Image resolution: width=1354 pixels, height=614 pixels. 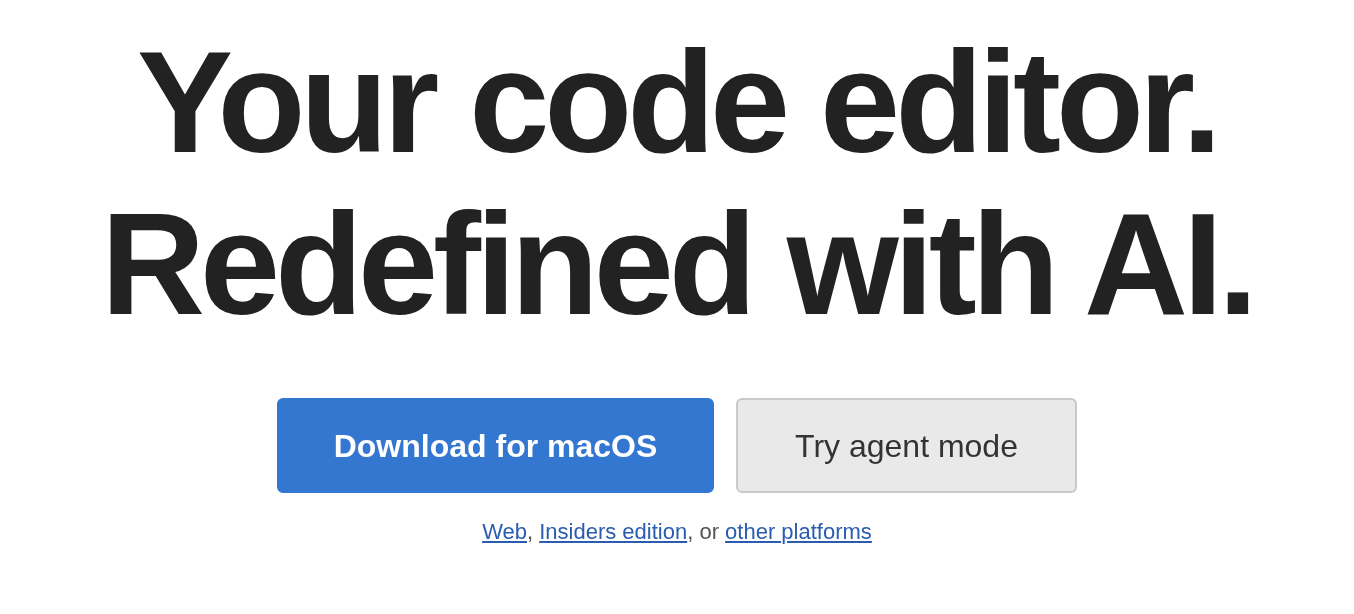 I want to click on download-button: Download for macOS, so click(x=495, y=445).